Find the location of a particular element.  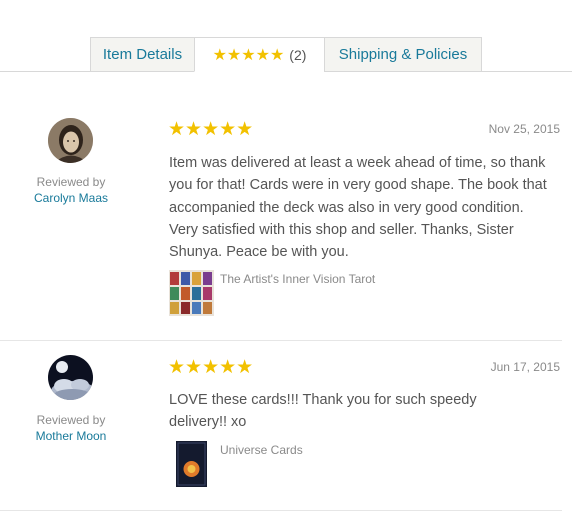

tab-item-details-label: Item Details is located at coordinates (142, 54).